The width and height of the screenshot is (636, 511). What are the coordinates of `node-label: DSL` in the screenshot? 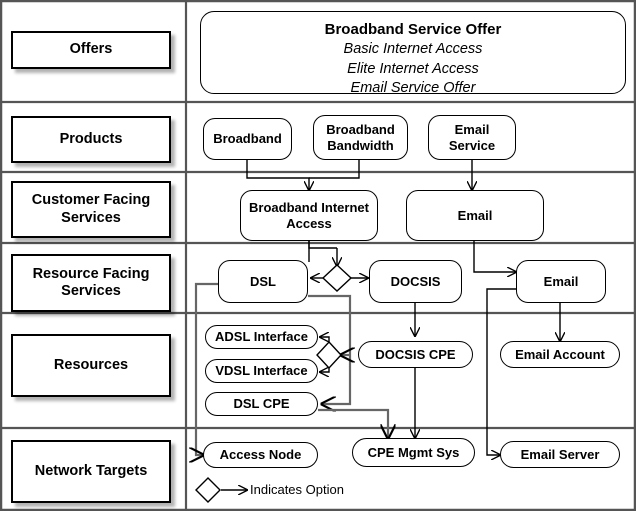 It's located at (263, 281).